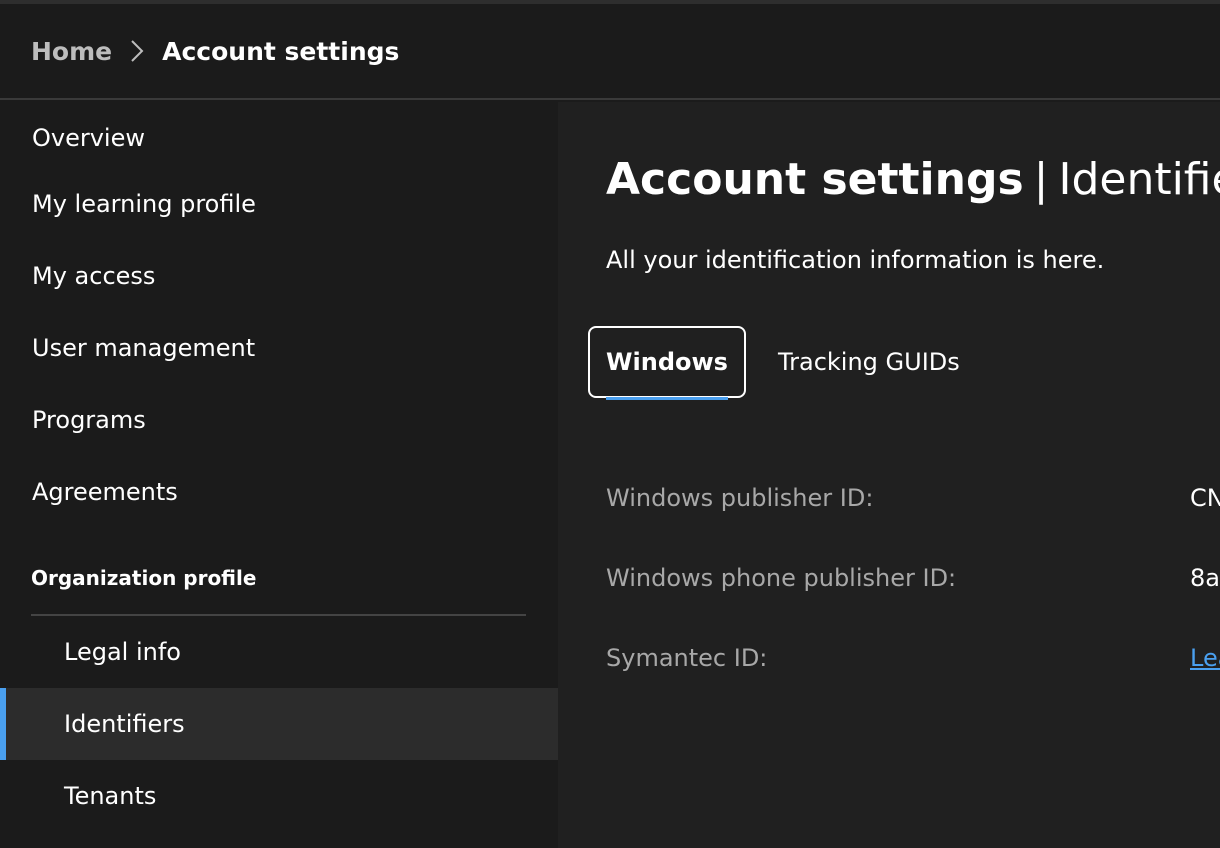 This screenshot has width=1220, height=848. Describe the element at coordinates (279, 420) in the screenshot. I see `sidebar-item-programs: Programs` at that location.